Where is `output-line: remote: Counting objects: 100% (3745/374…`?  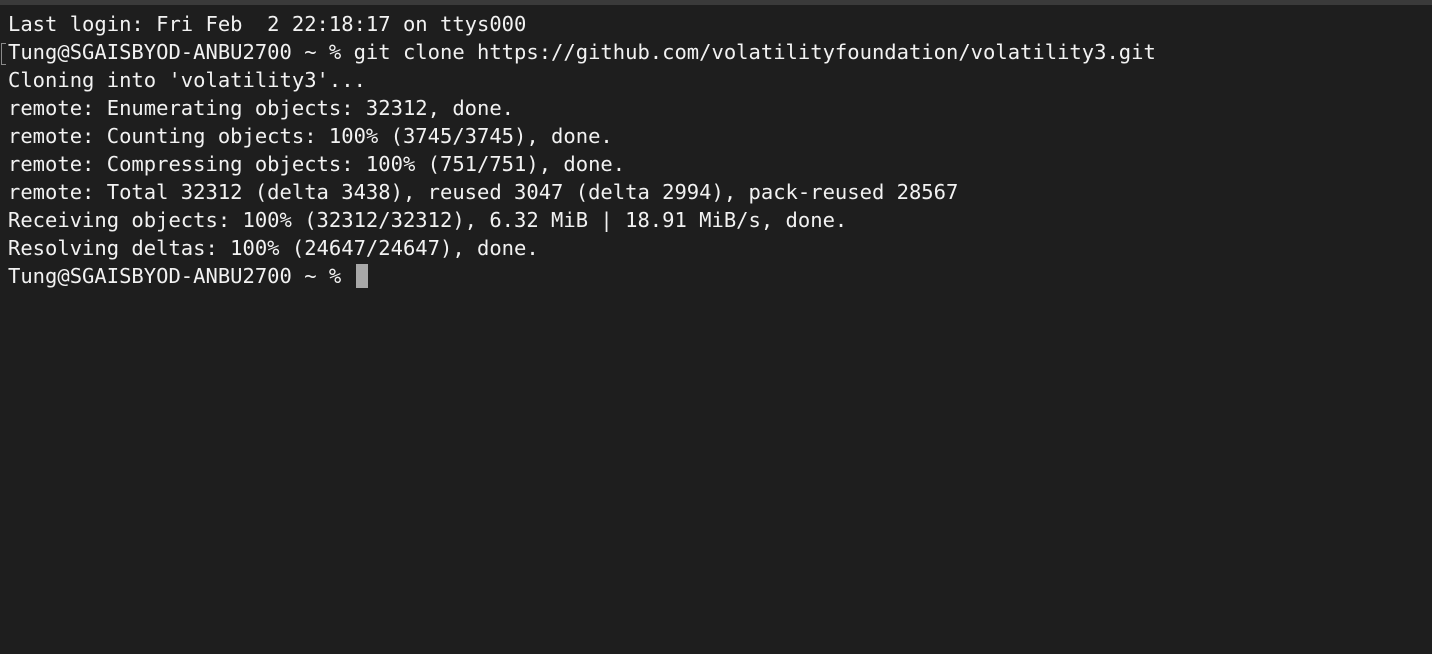 output-line: remote: Counting objects: 100% (3745/374… is located at coordinates (310, 136).